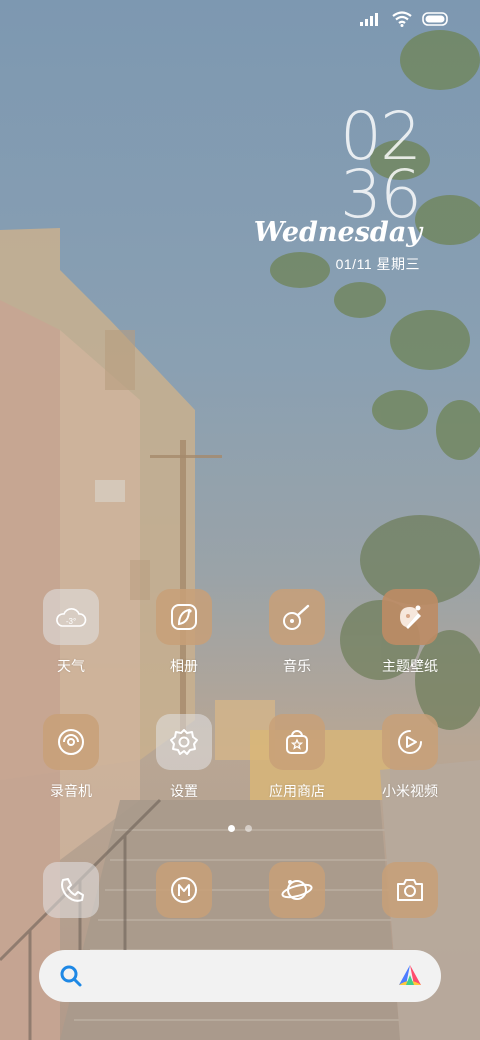  I want to click on weather-icon: -3°, so click(71, 617).